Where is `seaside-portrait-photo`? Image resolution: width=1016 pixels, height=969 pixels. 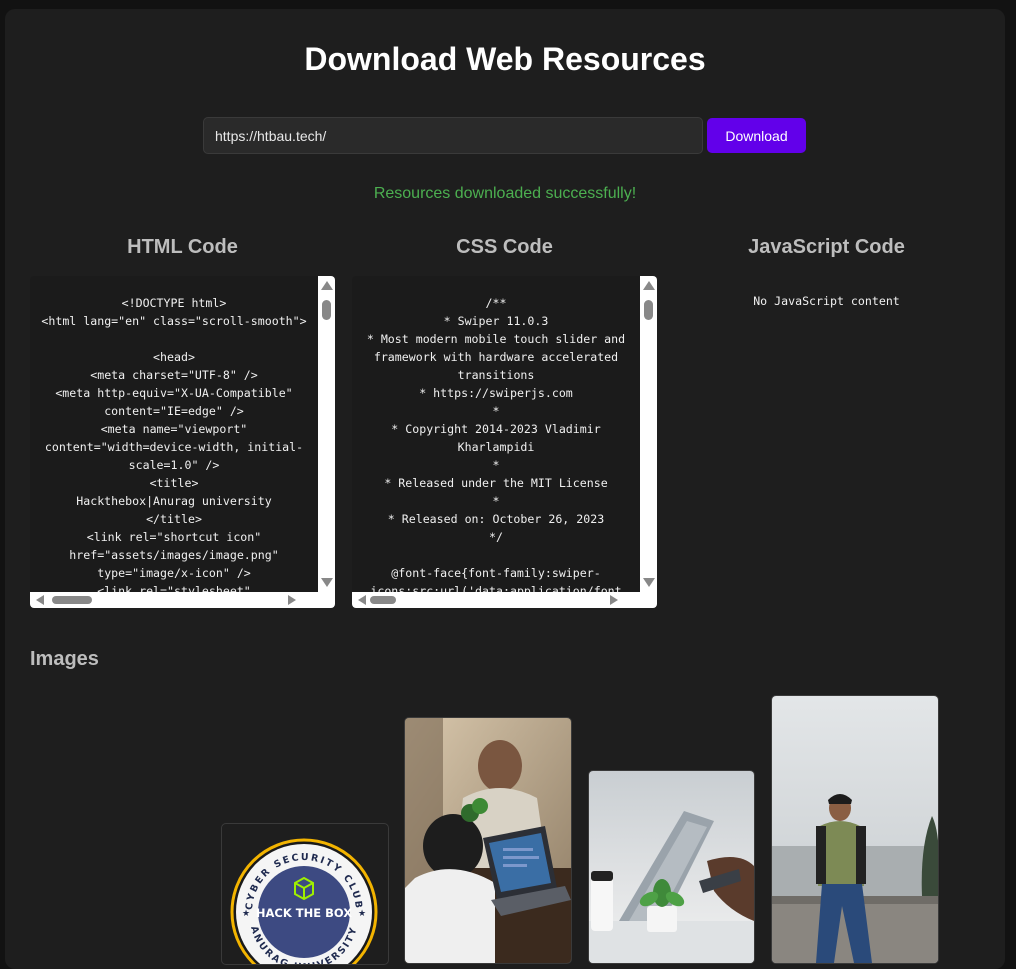
seaside-portrait-photo is located at coordinates (855, 829).